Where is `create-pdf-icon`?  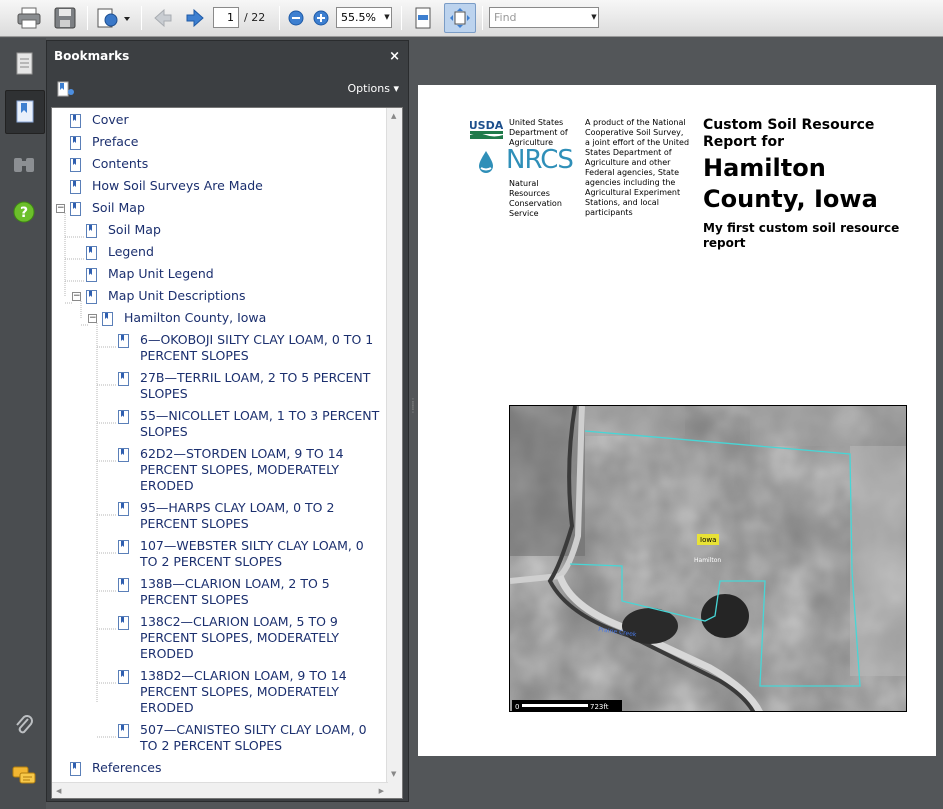 create-pdf-icon is located at coordinates (114, 18).